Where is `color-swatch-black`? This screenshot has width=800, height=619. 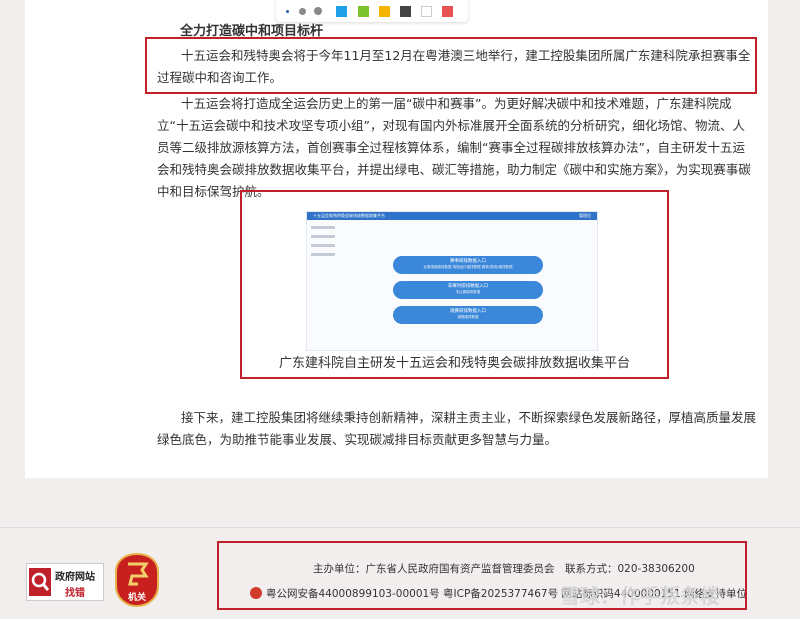 color-swatch-black is located at coordinates (405, 11).